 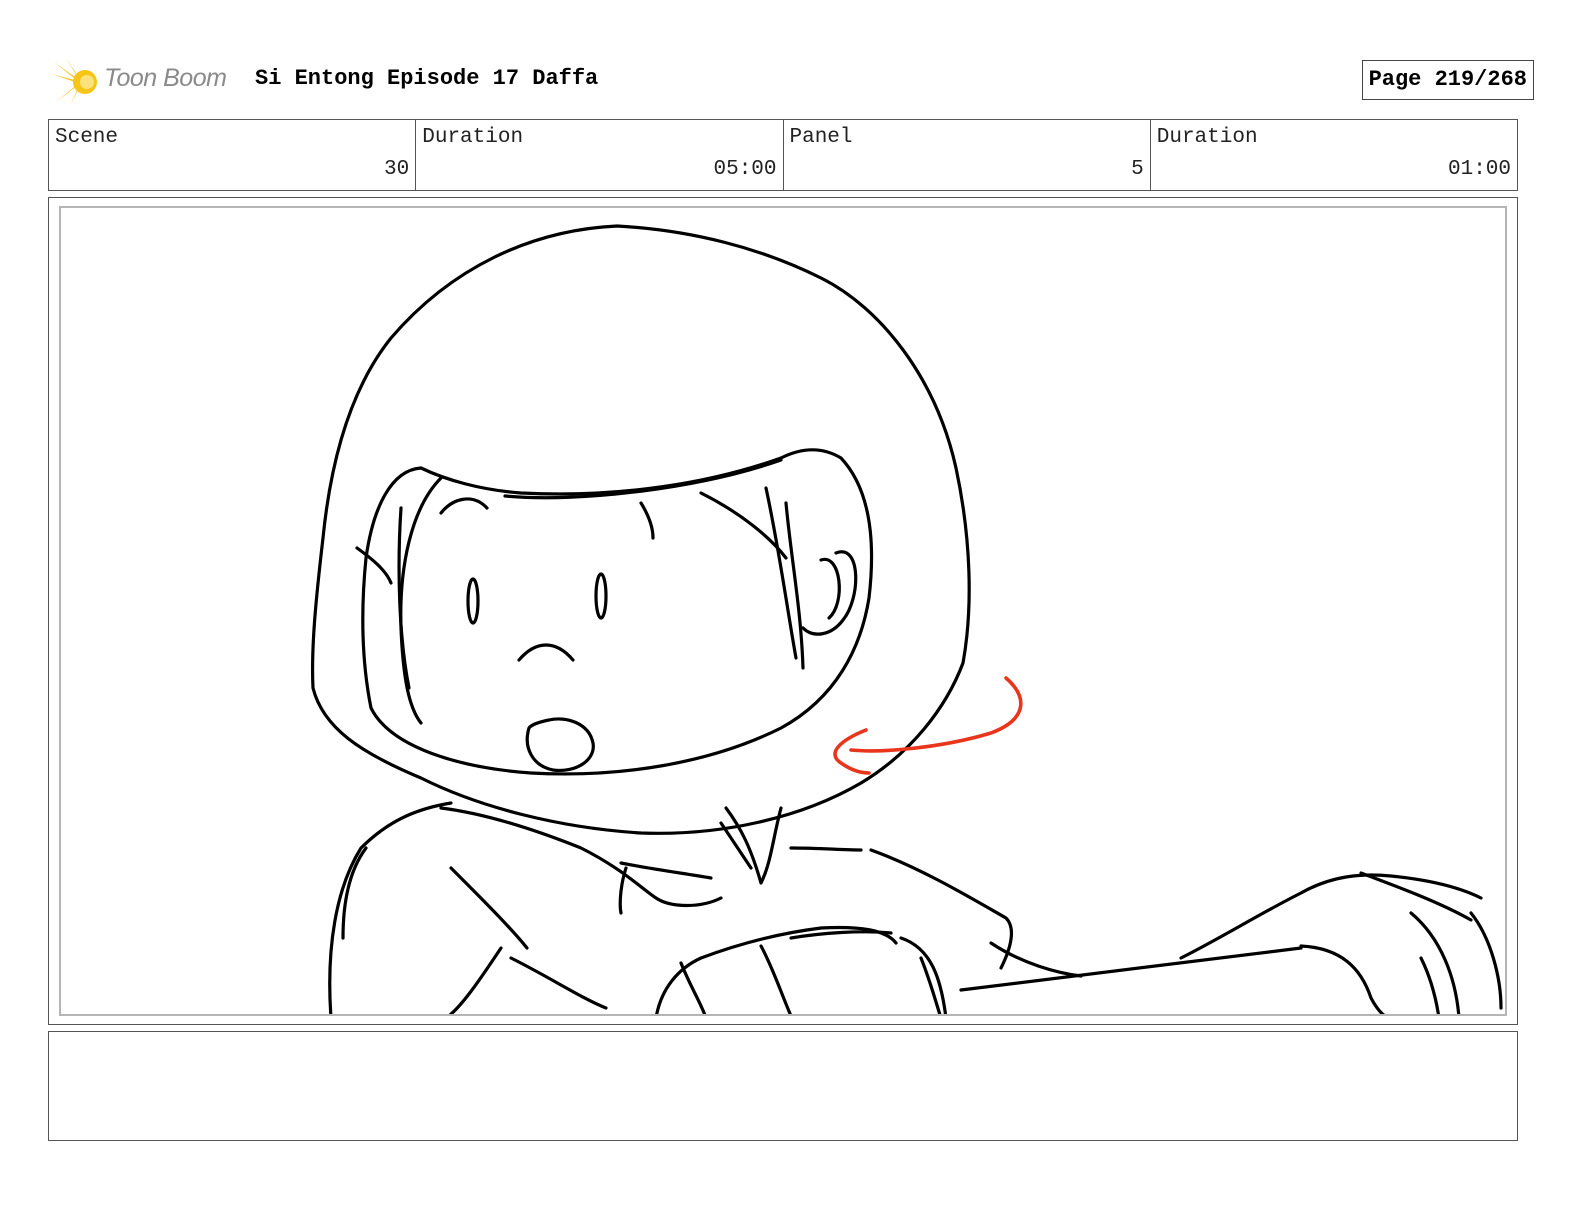 I want to click on scene-duration-value: 05:00, so click(x=745, y=169).